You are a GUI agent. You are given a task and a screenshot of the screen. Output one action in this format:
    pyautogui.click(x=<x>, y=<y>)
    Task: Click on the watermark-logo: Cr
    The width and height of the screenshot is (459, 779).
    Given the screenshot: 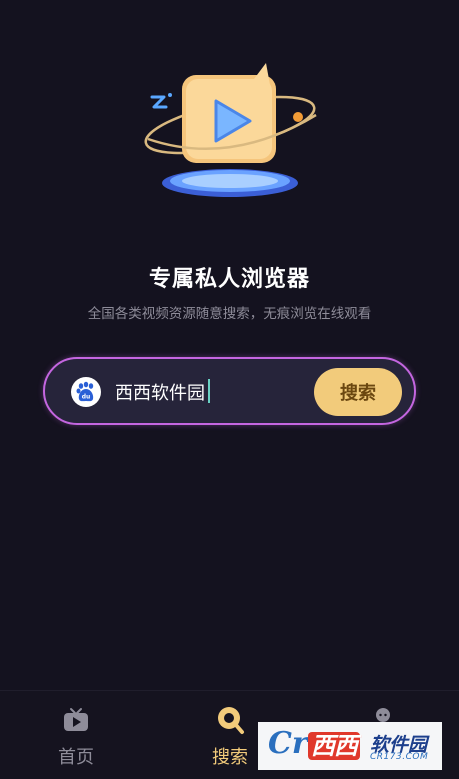 What is the action you would take?
    pyautogui.click(x=288, y=743)
    